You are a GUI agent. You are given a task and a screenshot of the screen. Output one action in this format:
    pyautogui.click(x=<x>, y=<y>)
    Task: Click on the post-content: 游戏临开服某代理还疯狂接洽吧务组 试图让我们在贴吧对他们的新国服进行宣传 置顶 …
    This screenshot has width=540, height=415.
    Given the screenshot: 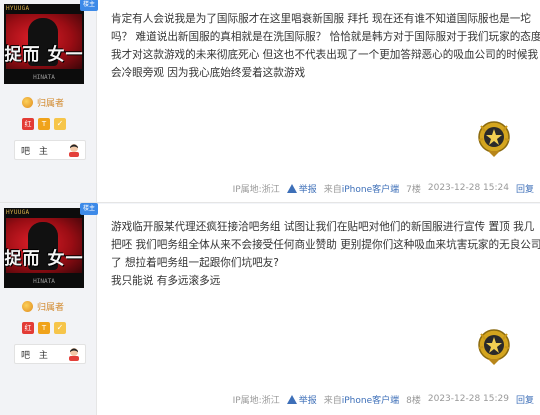 What is the action you would take?
    pyautogui.click(x=325, y=254)
    